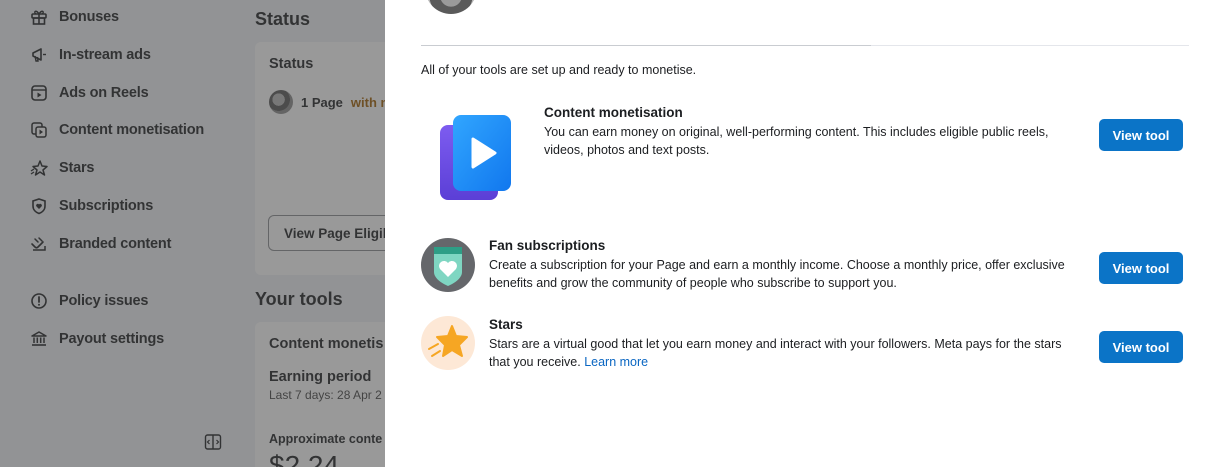 This screenshot has height=467, width=1217. I want to click on page-count: 1 Page, so click(322, 102).